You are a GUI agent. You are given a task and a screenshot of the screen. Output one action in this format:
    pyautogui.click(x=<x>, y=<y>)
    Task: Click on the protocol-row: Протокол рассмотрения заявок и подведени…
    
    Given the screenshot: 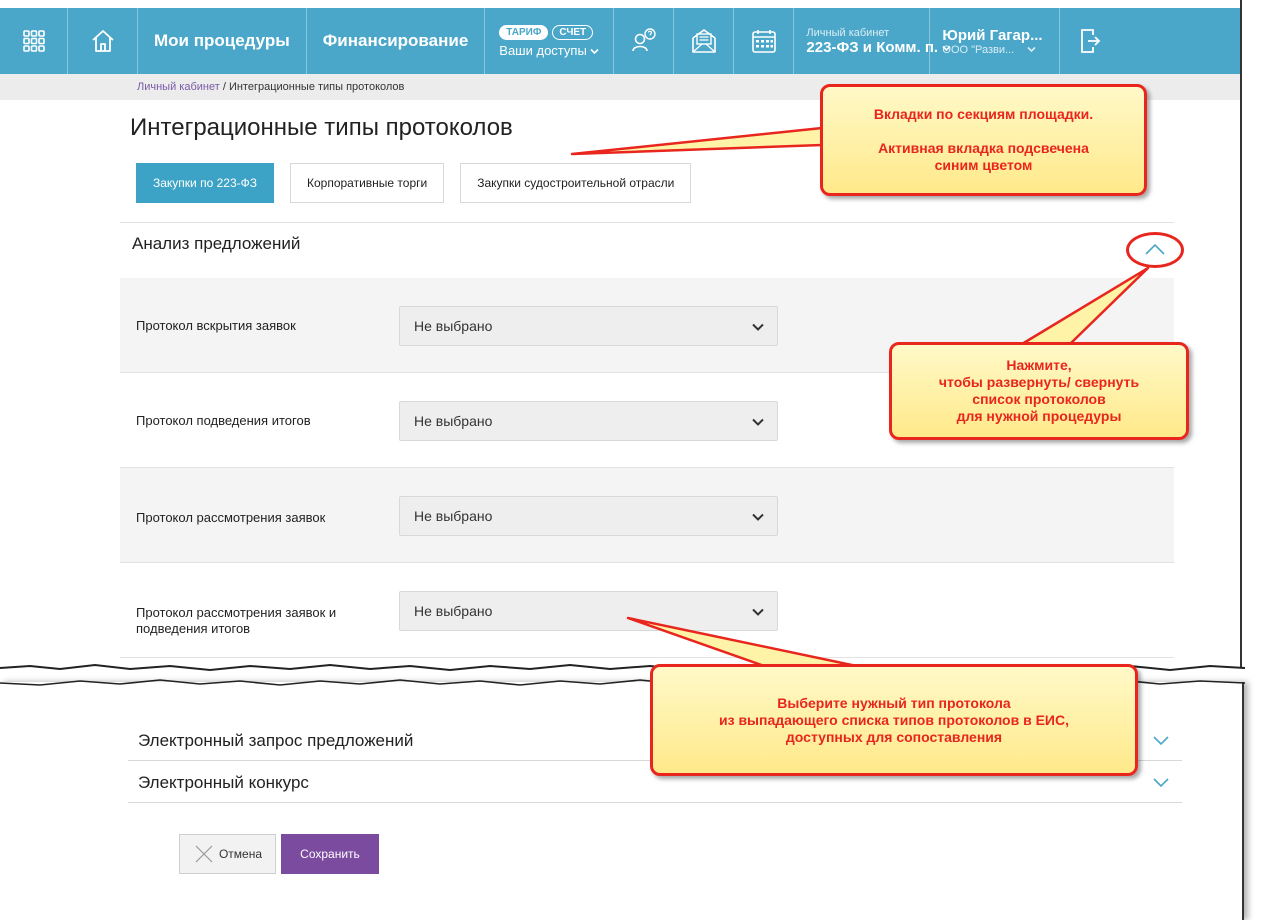 What is the action you would take?
    pyautogui.click(x=647, y=610)
    